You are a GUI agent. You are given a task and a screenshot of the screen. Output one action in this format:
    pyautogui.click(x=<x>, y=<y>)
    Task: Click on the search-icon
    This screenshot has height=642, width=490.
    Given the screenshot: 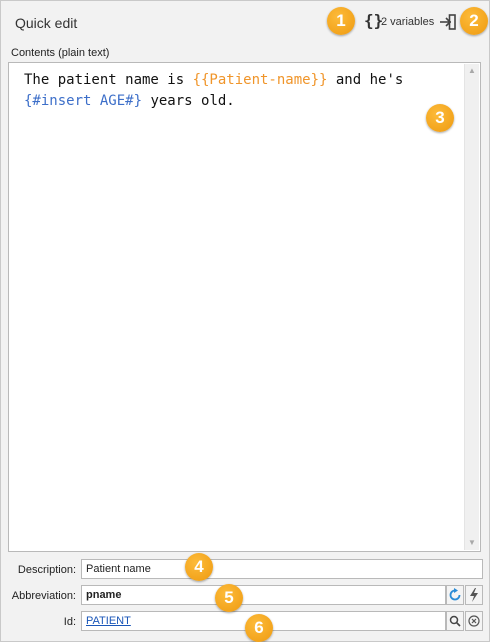 What is the action you would take?
    pyautogui.click(x=455, y=621)
    